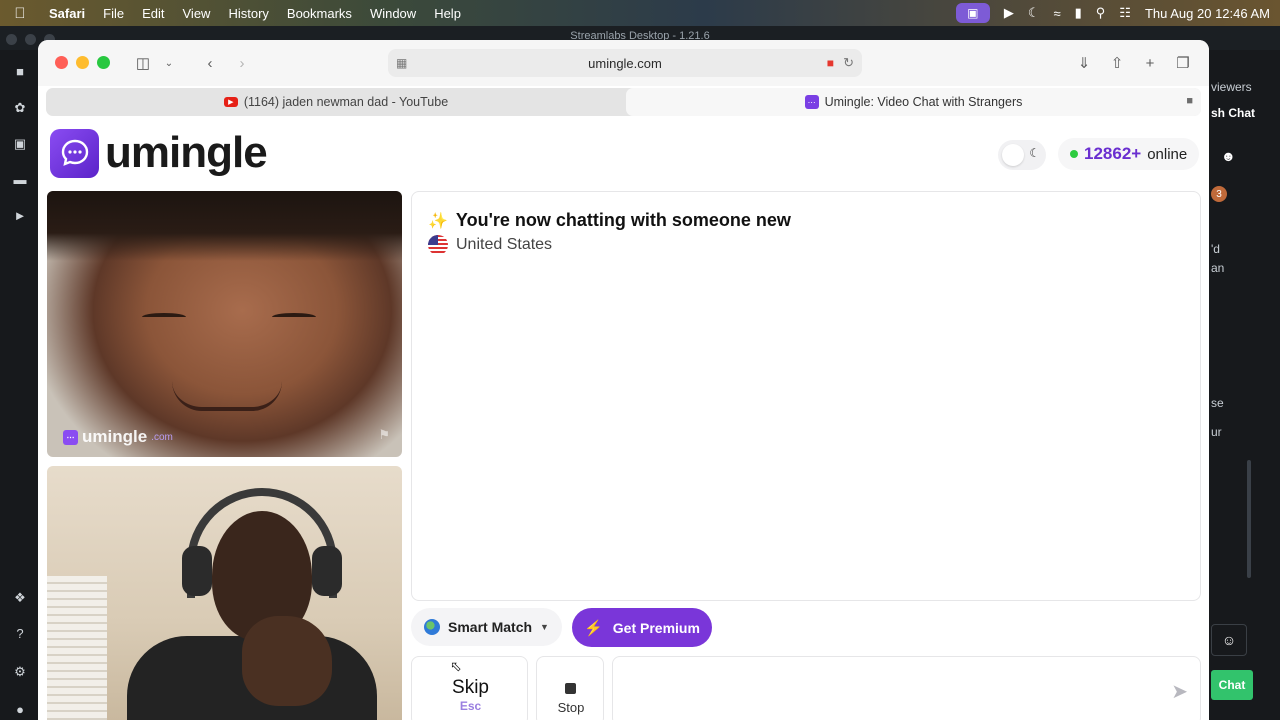 The height and width of the screenshot is (720, 1280). I want to click on youtube-favicon-icon: ▶, so click(230, 102).